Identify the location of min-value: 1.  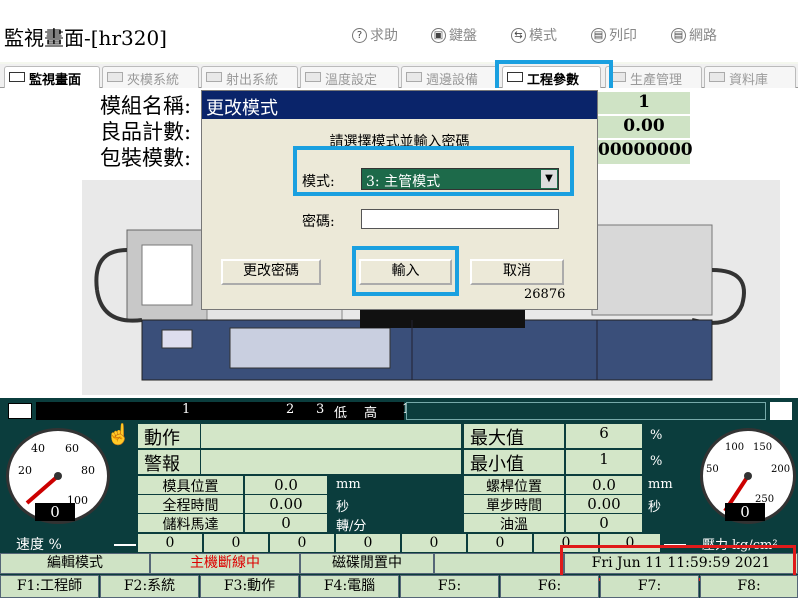
(604, 462).